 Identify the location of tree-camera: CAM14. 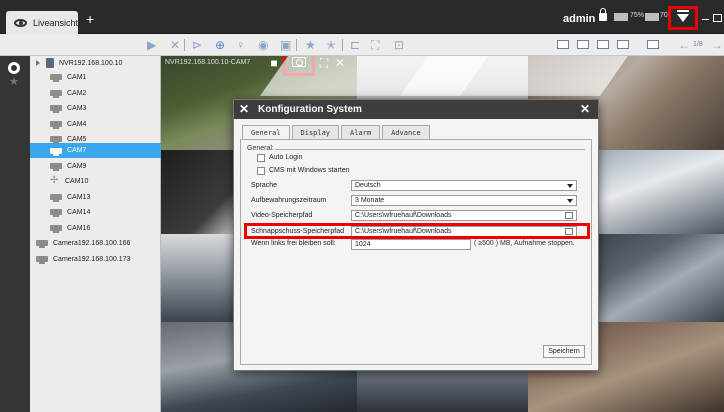
(95, 212).